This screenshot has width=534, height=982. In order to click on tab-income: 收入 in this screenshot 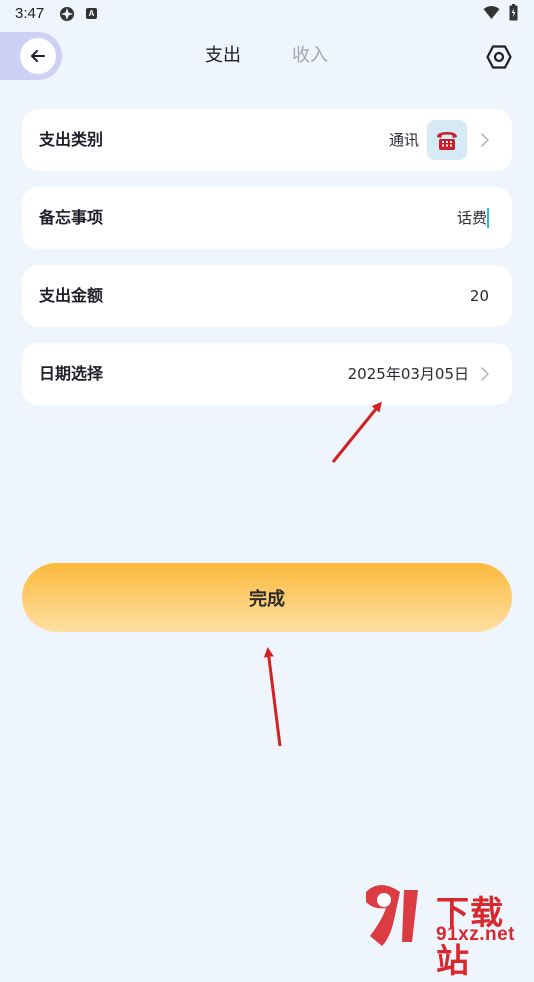, I will do `click(310, 56)`.